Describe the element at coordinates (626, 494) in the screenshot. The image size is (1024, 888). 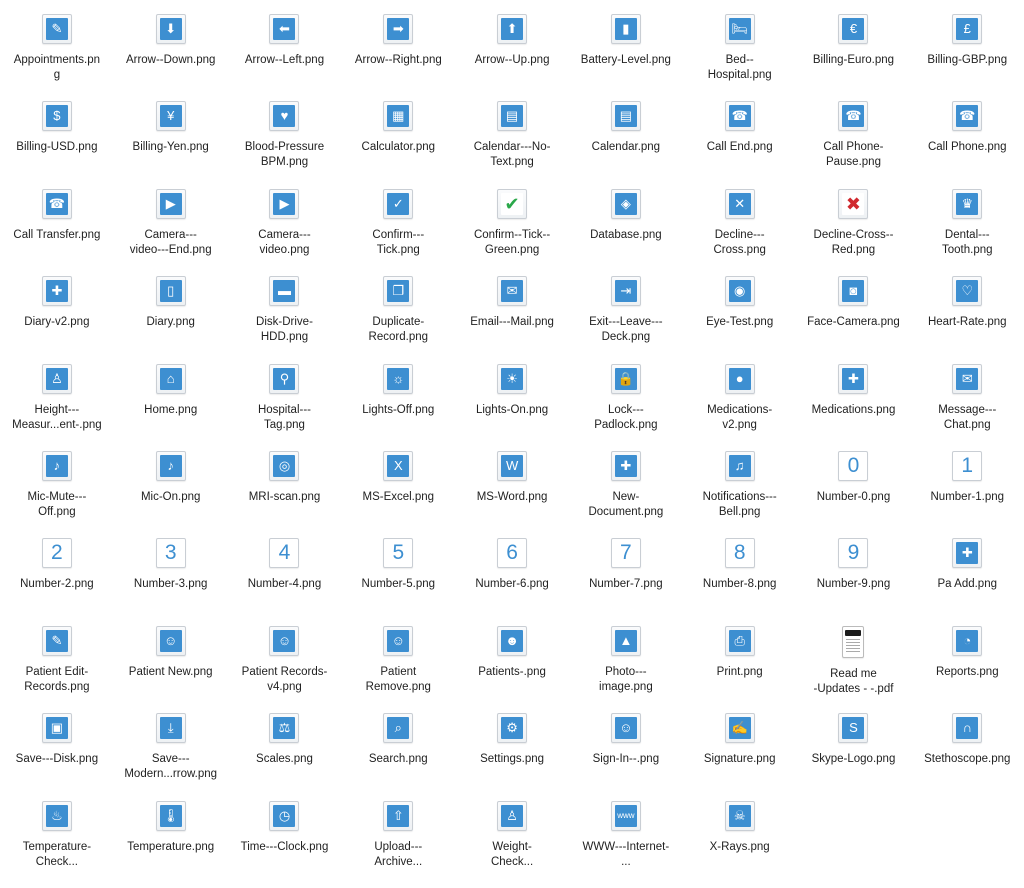
I see `file-item: ✚ New- Document.png` at that location.